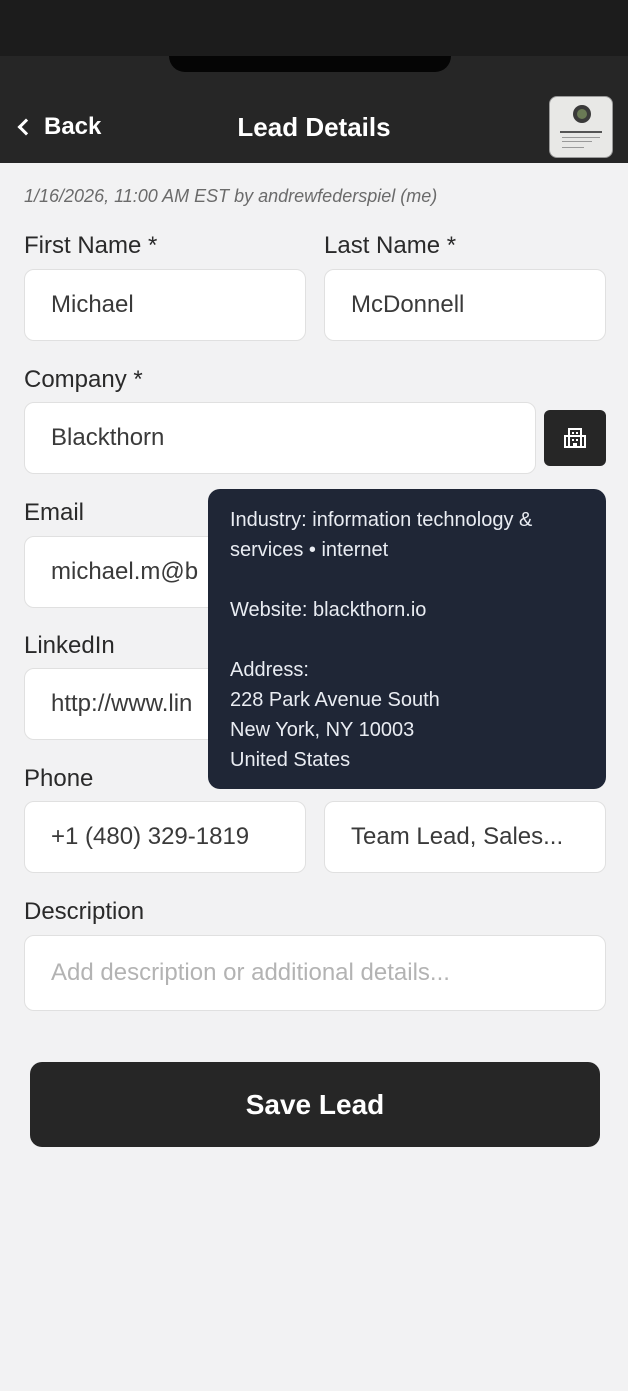  I want to click on back-button: Back, so click(58, 127).